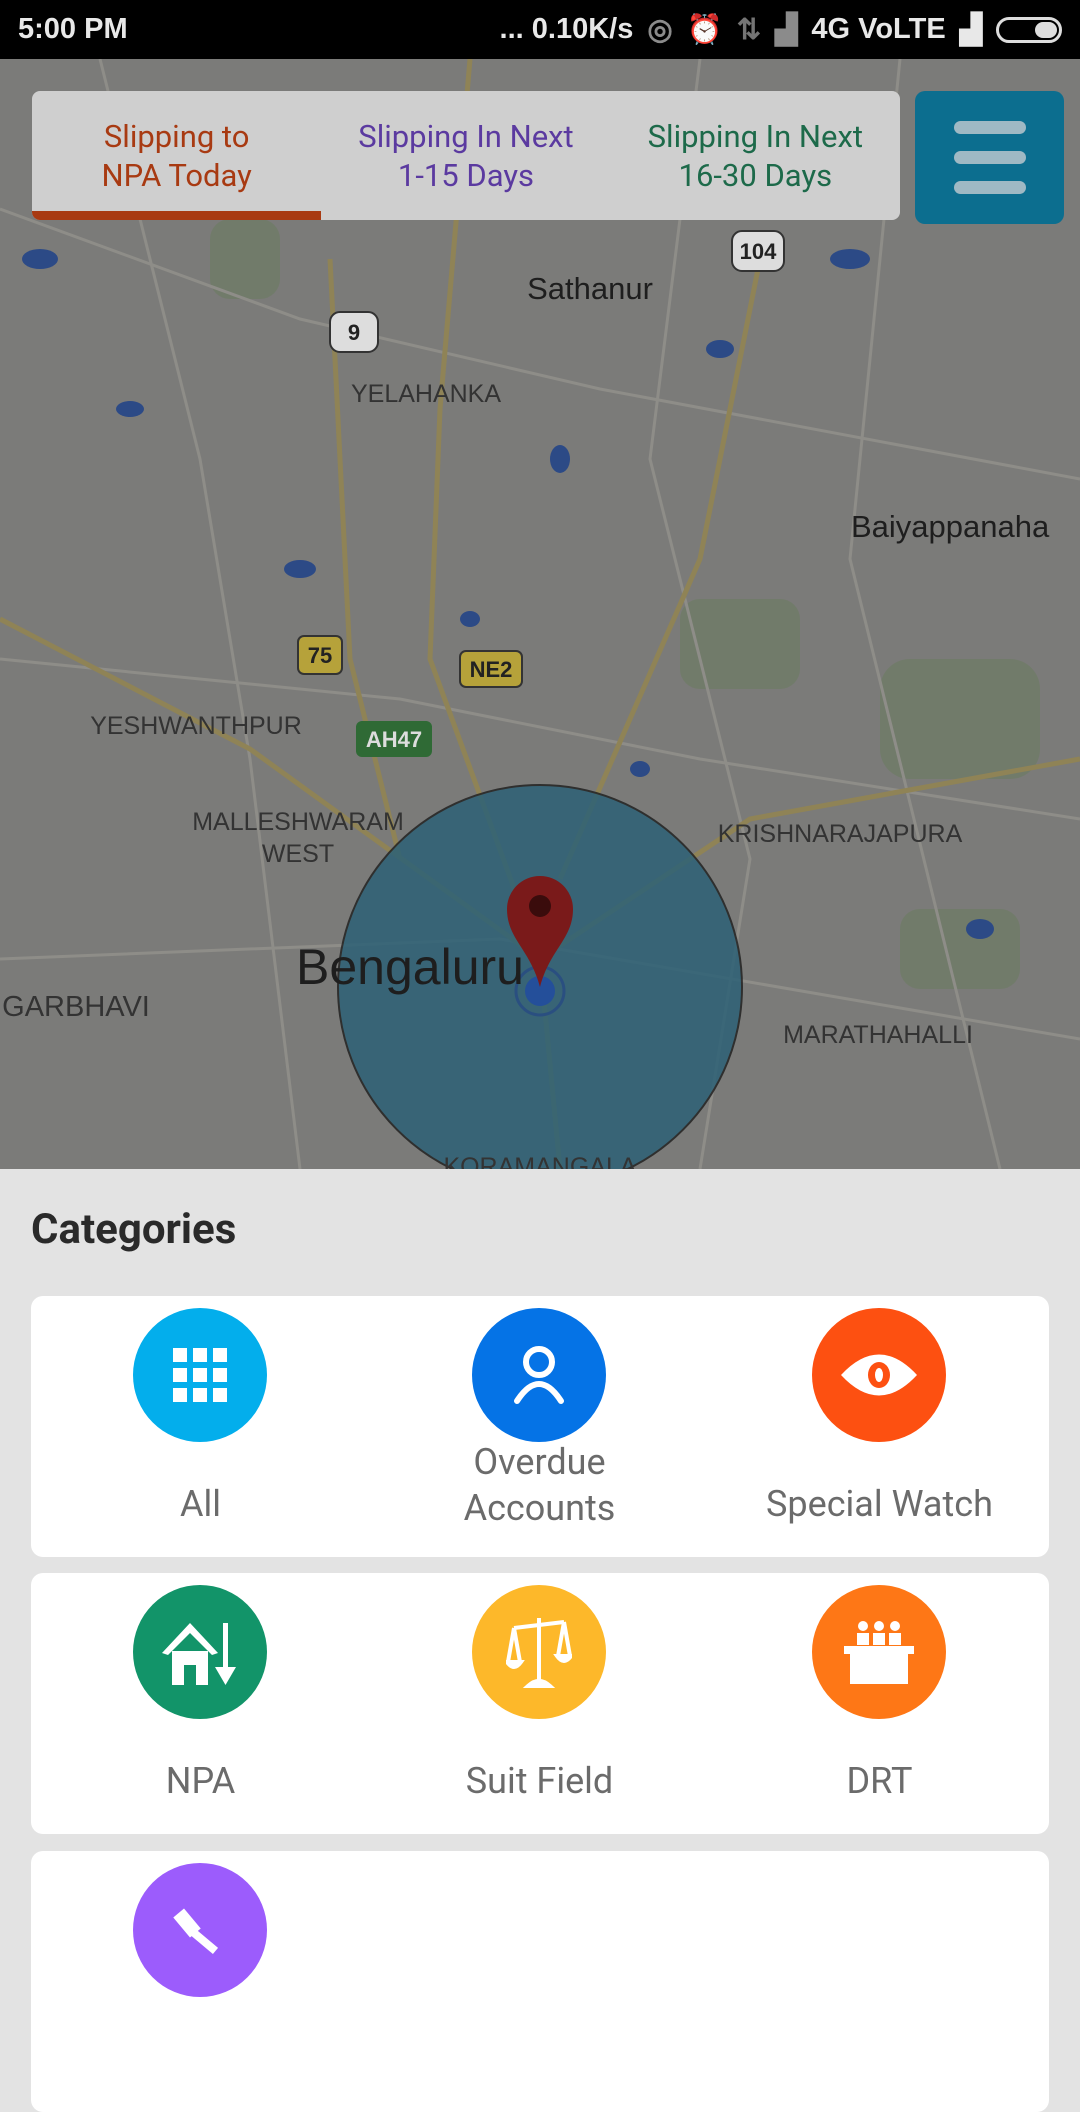 The width and height of the screenshot is (1080, 2112). I want to click on category-card: NPA Suit Field DRT, so click(540, 1703).